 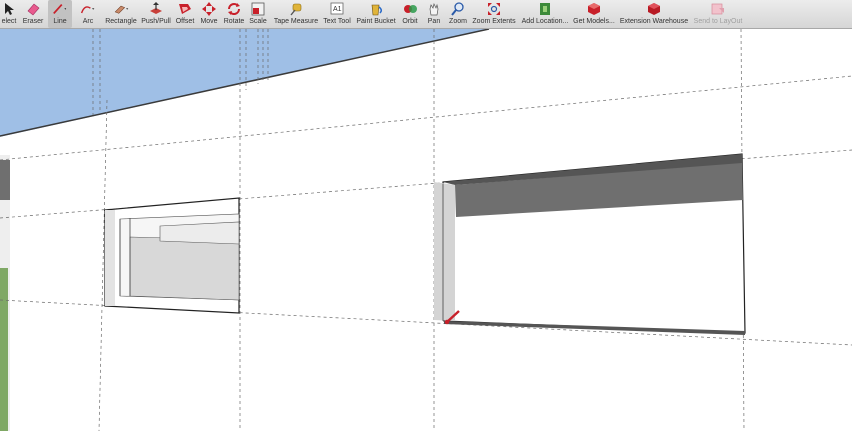 What do you see at coordinates (444, 251) in the screenshot?
I see `window-jamb-reveal` at bounding box center [444, 251].